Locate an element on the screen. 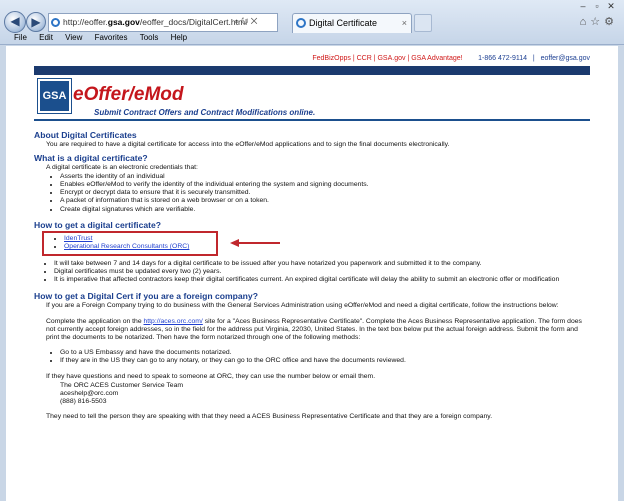 This screenshot has width=624, height=501. menu-bar: File Edit View Favorites Tools Help is located at coordinates (312, 37).